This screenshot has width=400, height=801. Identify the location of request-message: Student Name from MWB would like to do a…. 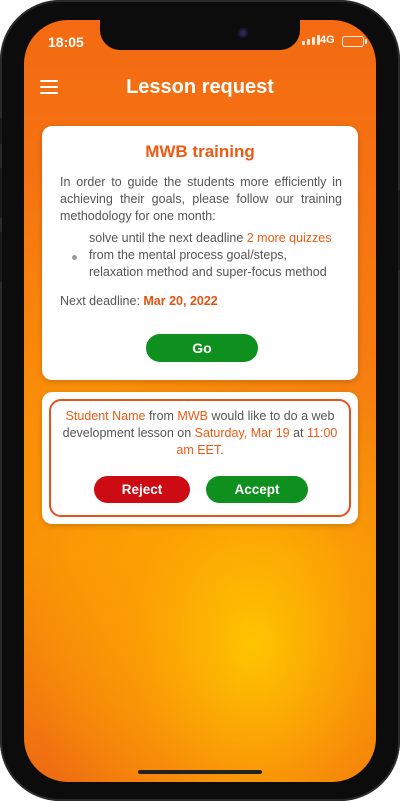
(200, 433).